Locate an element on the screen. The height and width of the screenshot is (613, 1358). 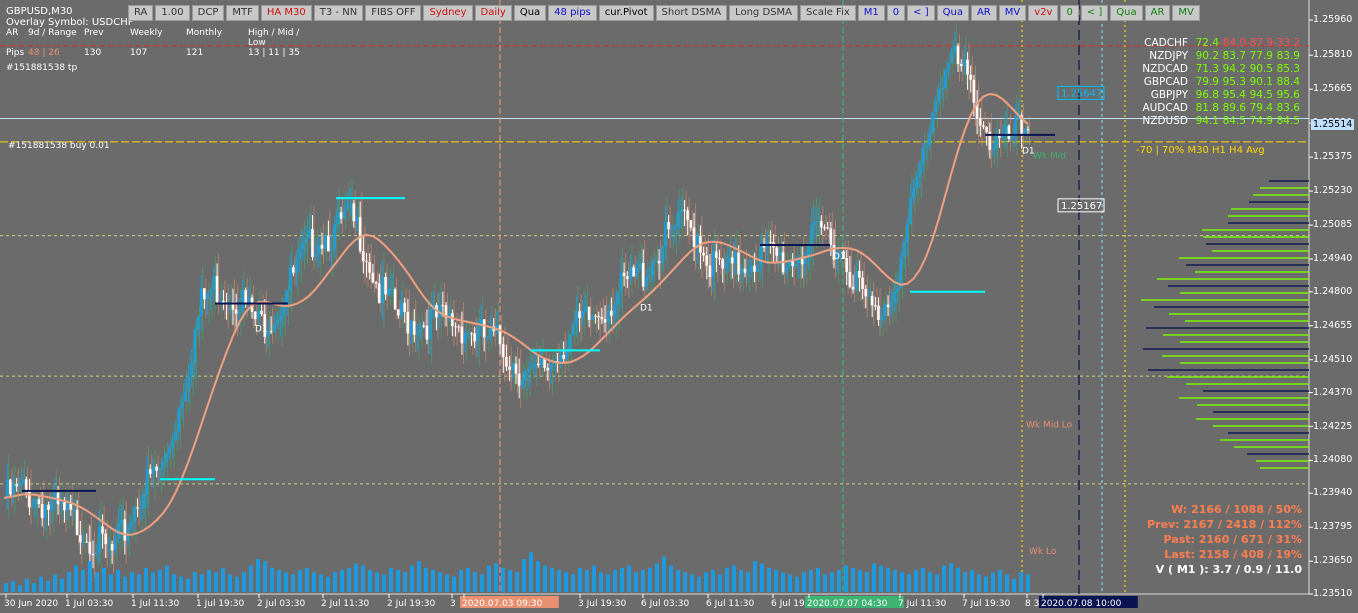
toolbar-button-15: M1 is located at coordinates (871, 13).